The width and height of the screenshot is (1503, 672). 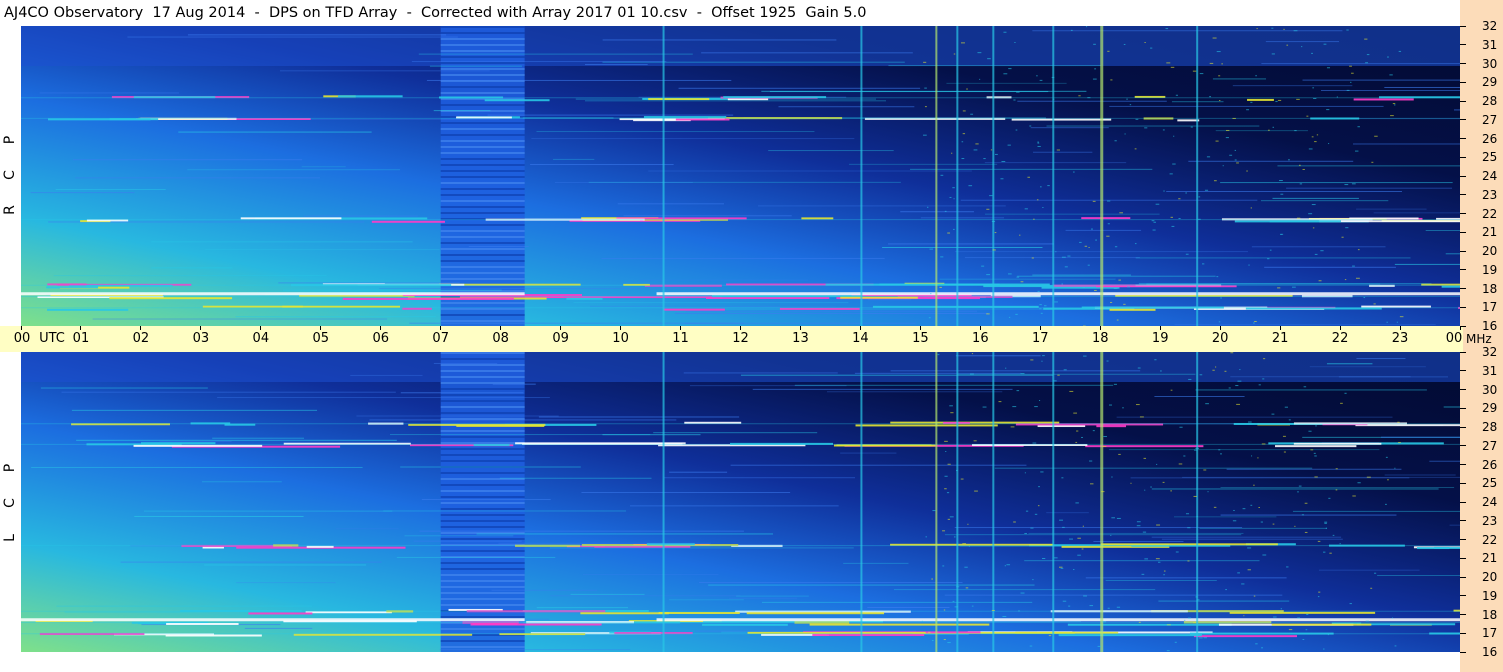 I want to click on frequency-tick-label: 18, so click(x=1490, y=288).